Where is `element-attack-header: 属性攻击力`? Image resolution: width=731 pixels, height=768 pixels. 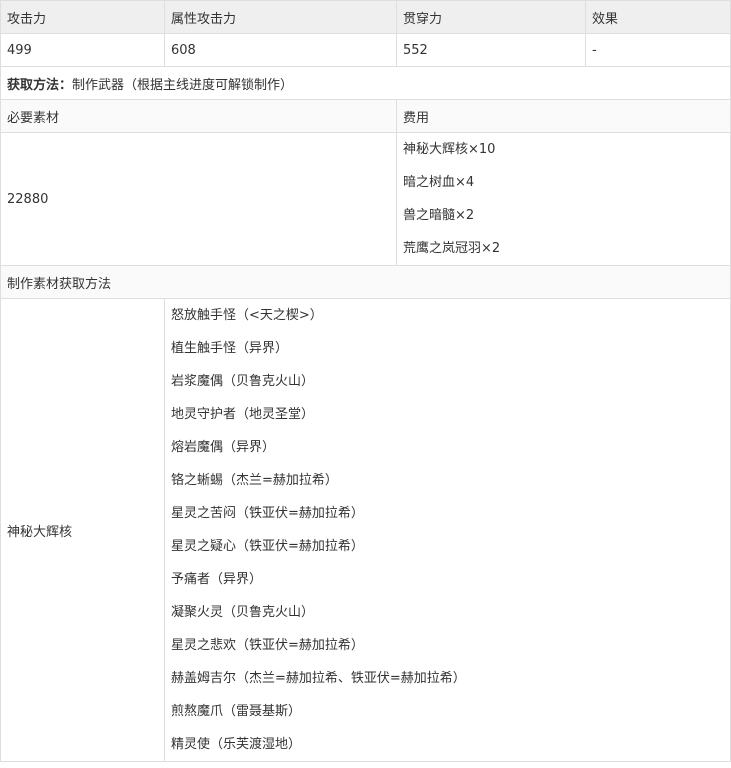
element-attack-header: 属性攻击力 is located at coordinates (280, 17).